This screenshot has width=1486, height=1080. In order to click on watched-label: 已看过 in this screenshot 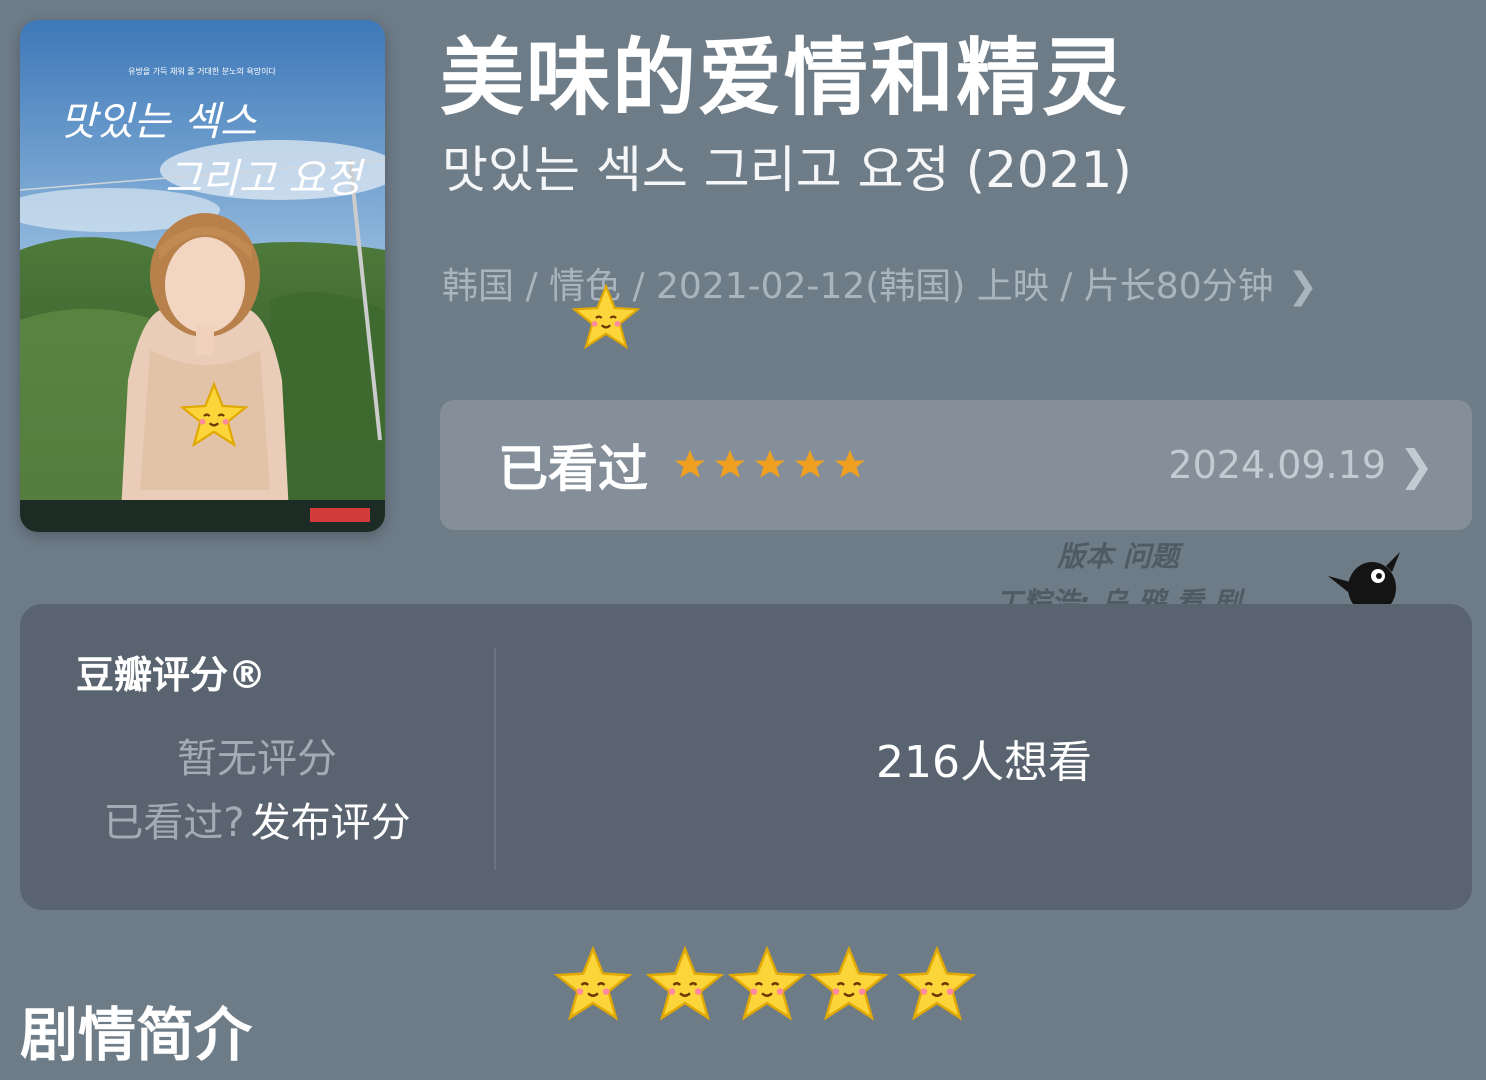, I will do `click(573, 469)`.